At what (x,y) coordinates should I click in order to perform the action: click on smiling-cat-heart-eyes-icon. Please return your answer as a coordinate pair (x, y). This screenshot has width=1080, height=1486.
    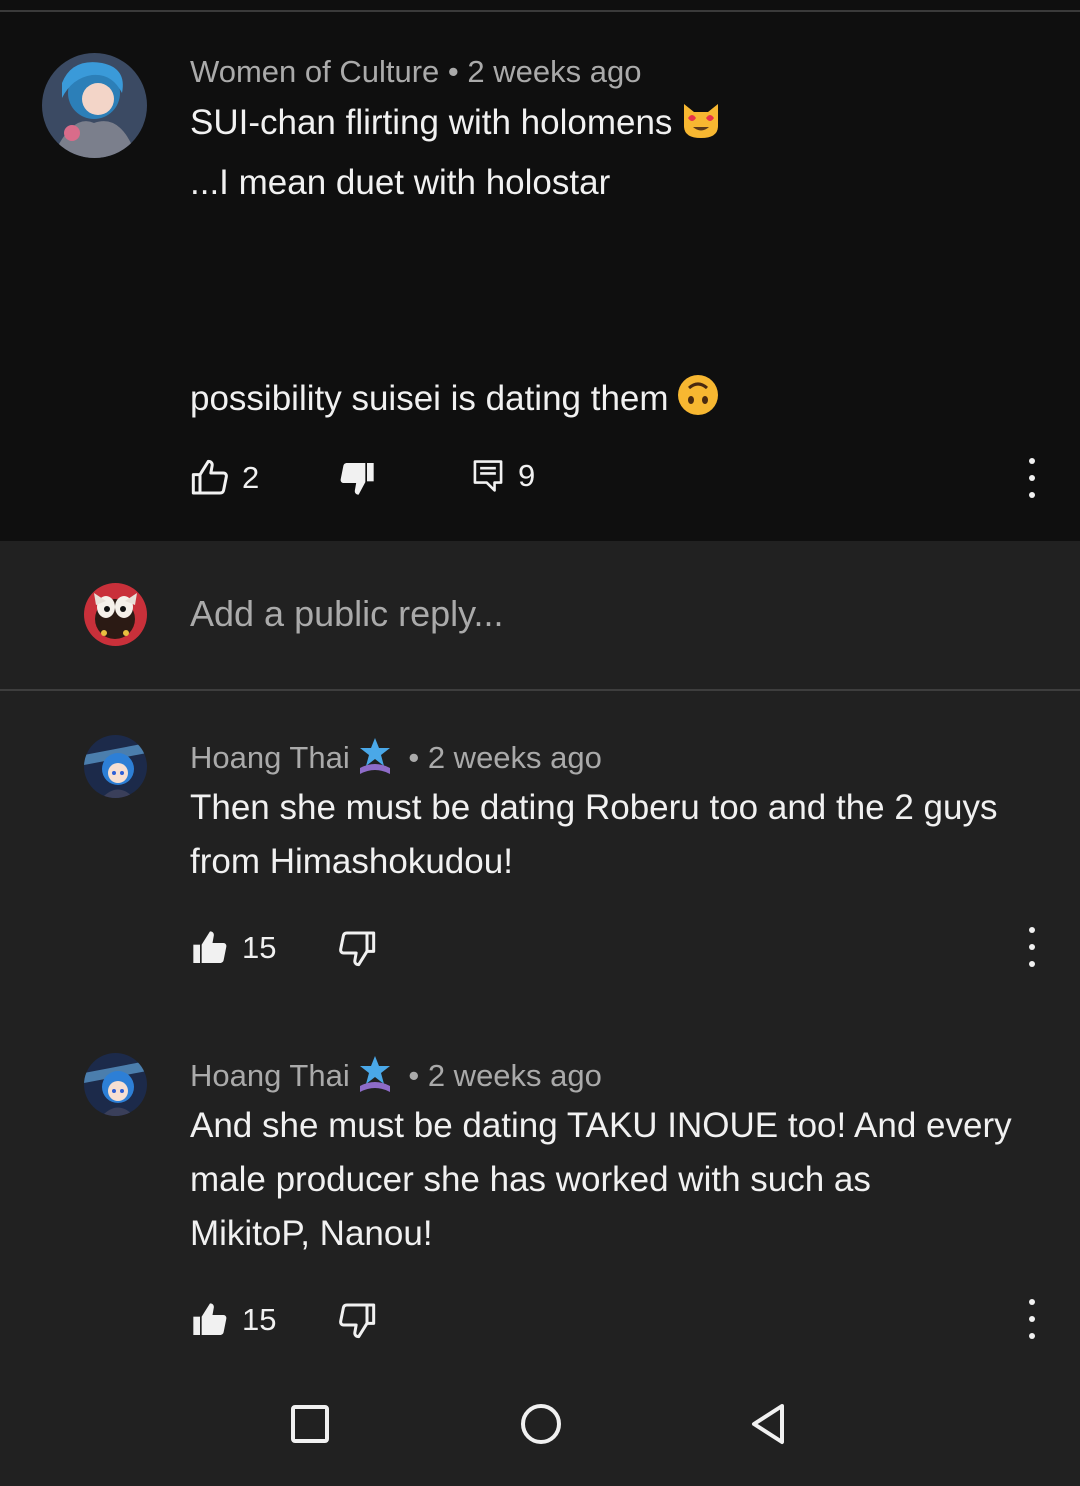
    Looking at the image, I should click on (701, 128).